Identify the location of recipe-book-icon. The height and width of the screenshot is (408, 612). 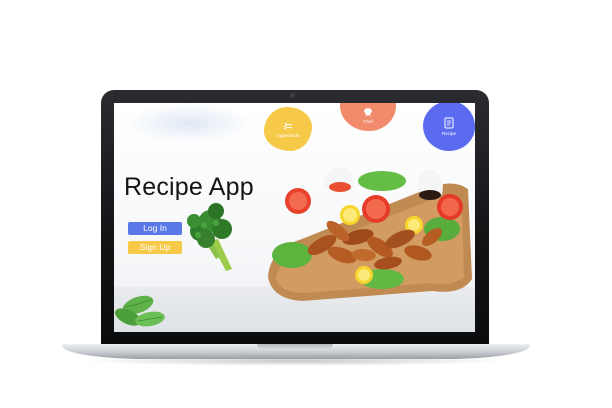
(449, 122).